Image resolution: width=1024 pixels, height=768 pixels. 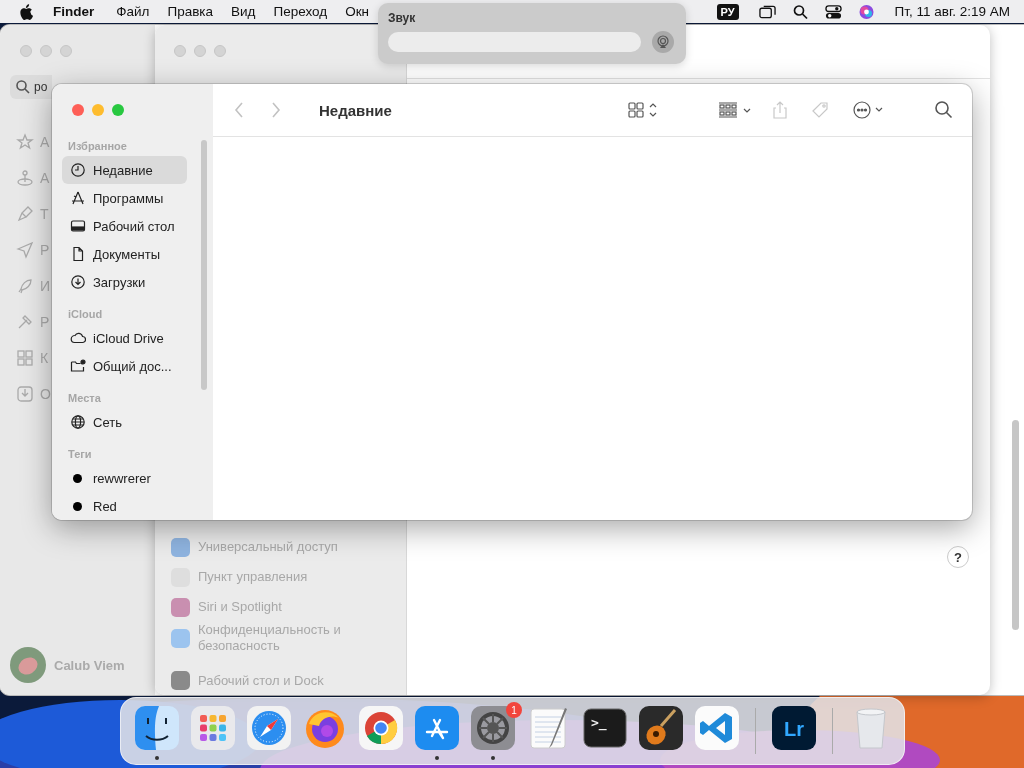 I want to click on menu-item: Файл, so click(x=133, y=11).